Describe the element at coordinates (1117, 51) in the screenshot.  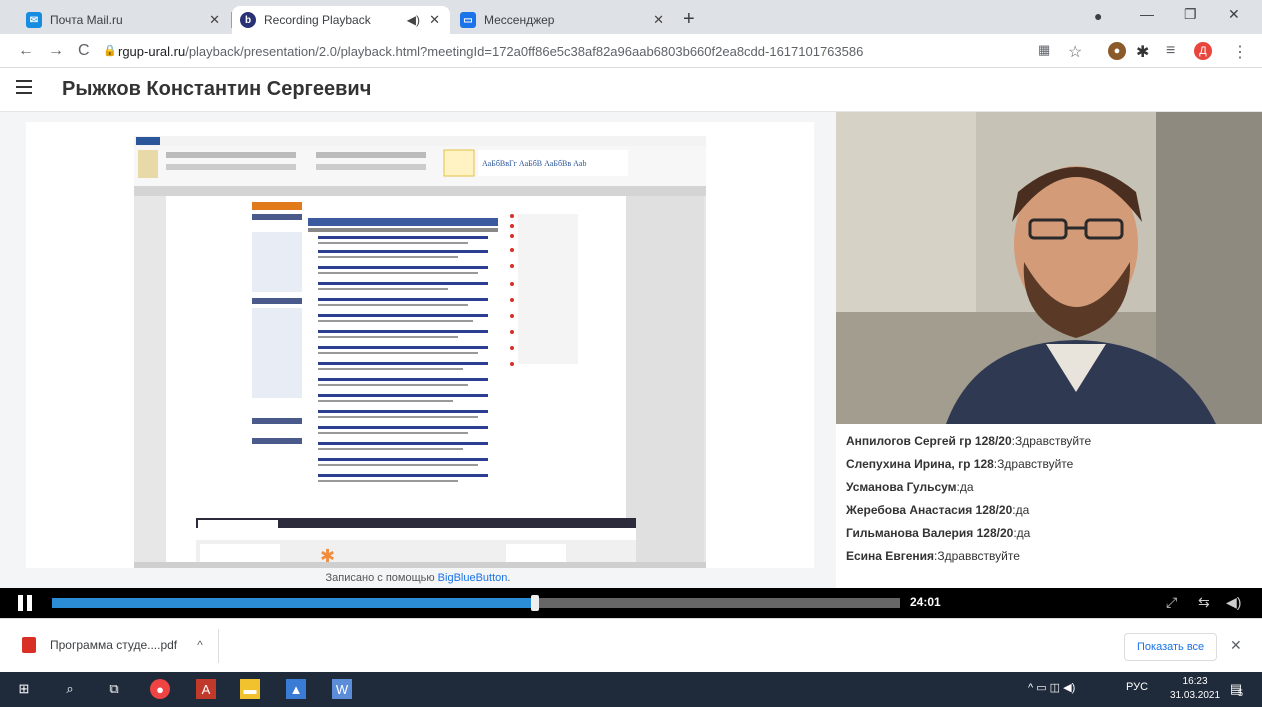
I see `extension-icon: ●` at that location.